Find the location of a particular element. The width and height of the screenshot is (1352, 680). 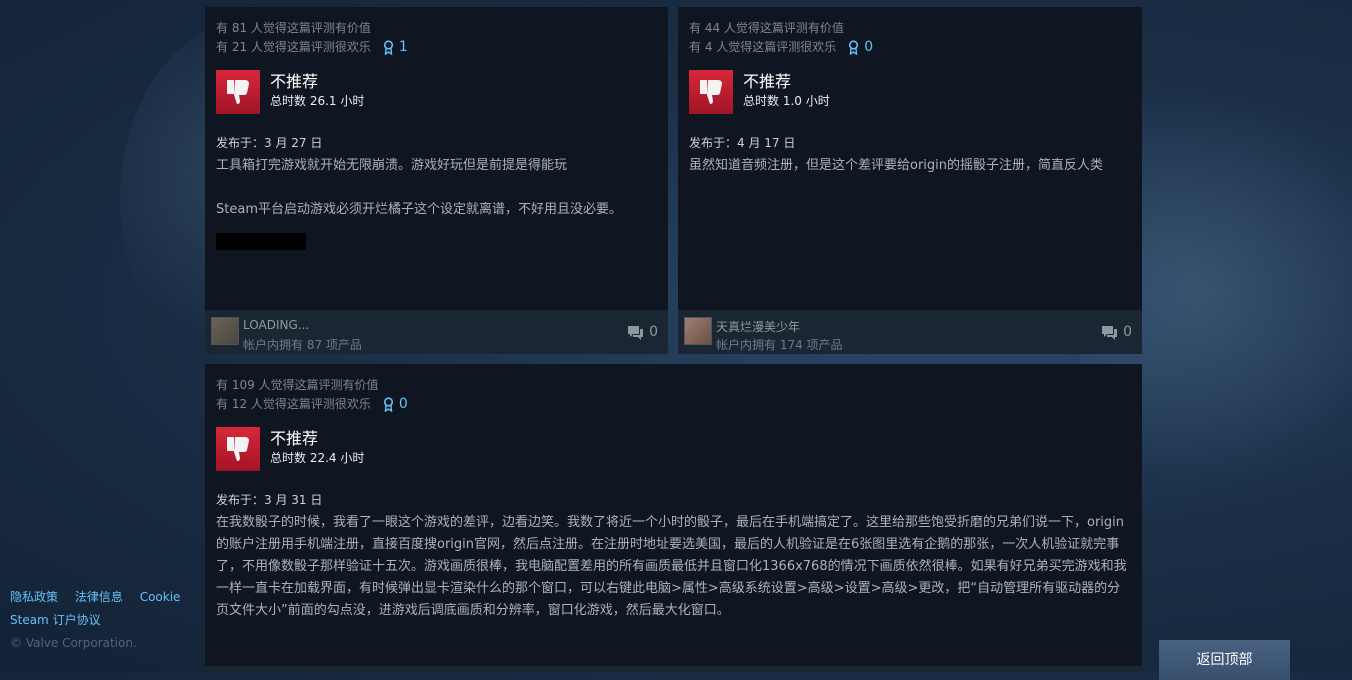

funny-count: 有 4 人觉得这篇评测很欢乐 is located at coordinates (763, 47).